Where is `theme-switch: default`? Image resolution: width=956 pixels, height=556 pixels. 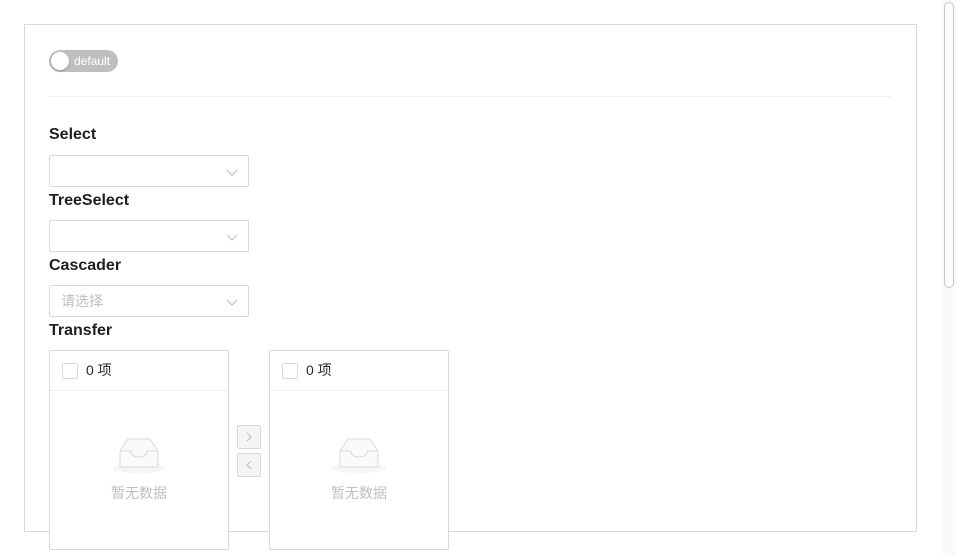 theme-switch: default is located at coordinates (83, 61).